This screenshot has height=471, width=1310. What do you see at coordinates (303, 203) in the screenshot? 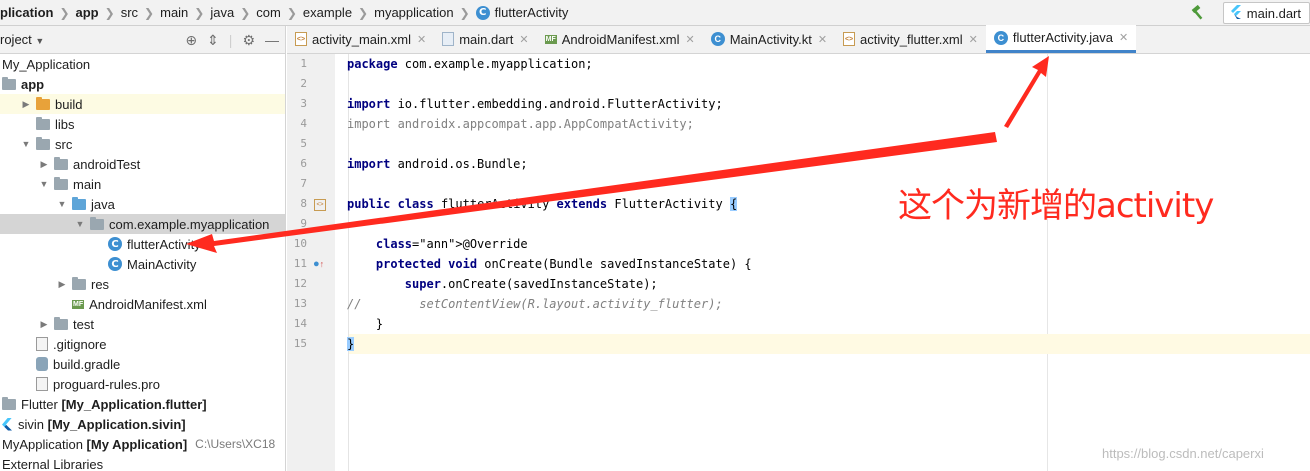
I see `line-number: 8` at bounding box center [303, 203].